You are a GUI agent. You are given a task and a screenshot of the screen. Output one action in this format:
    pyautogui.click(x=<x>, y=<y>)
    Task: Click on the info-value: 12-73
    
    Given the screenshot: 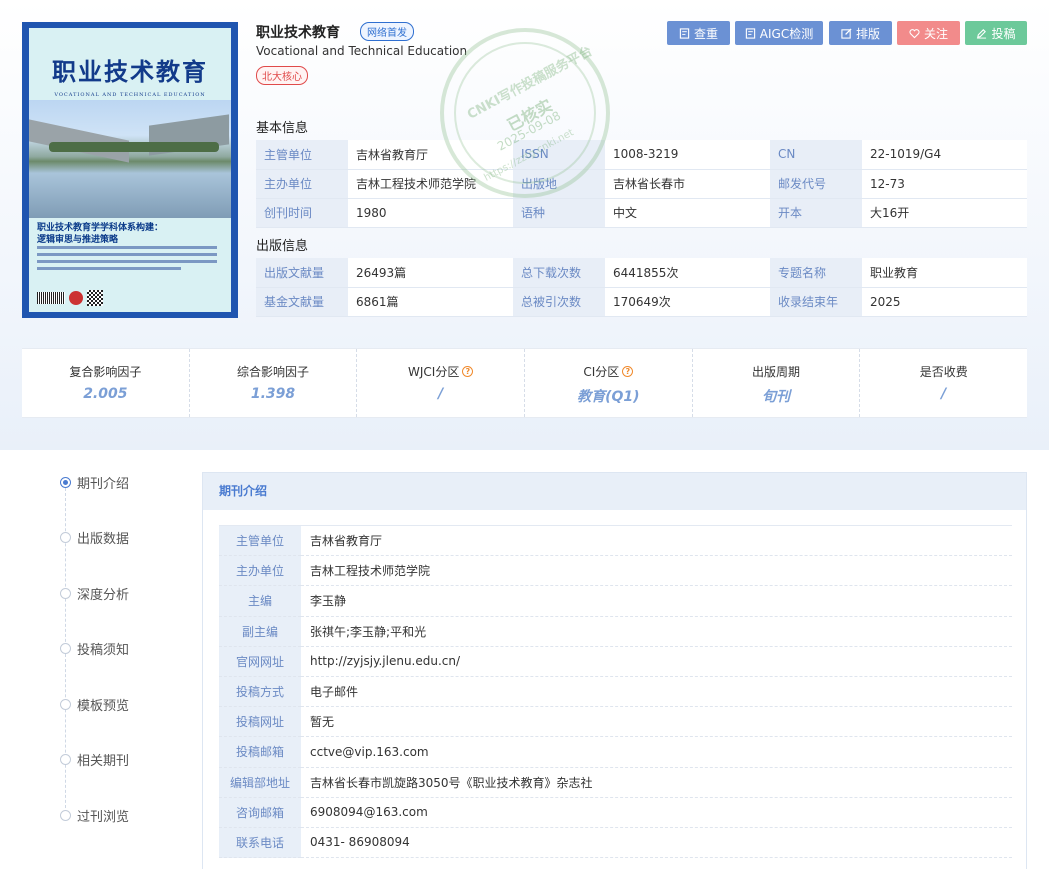 What is the action you would take?
    pyautogui.click(x=944, y=184)
    